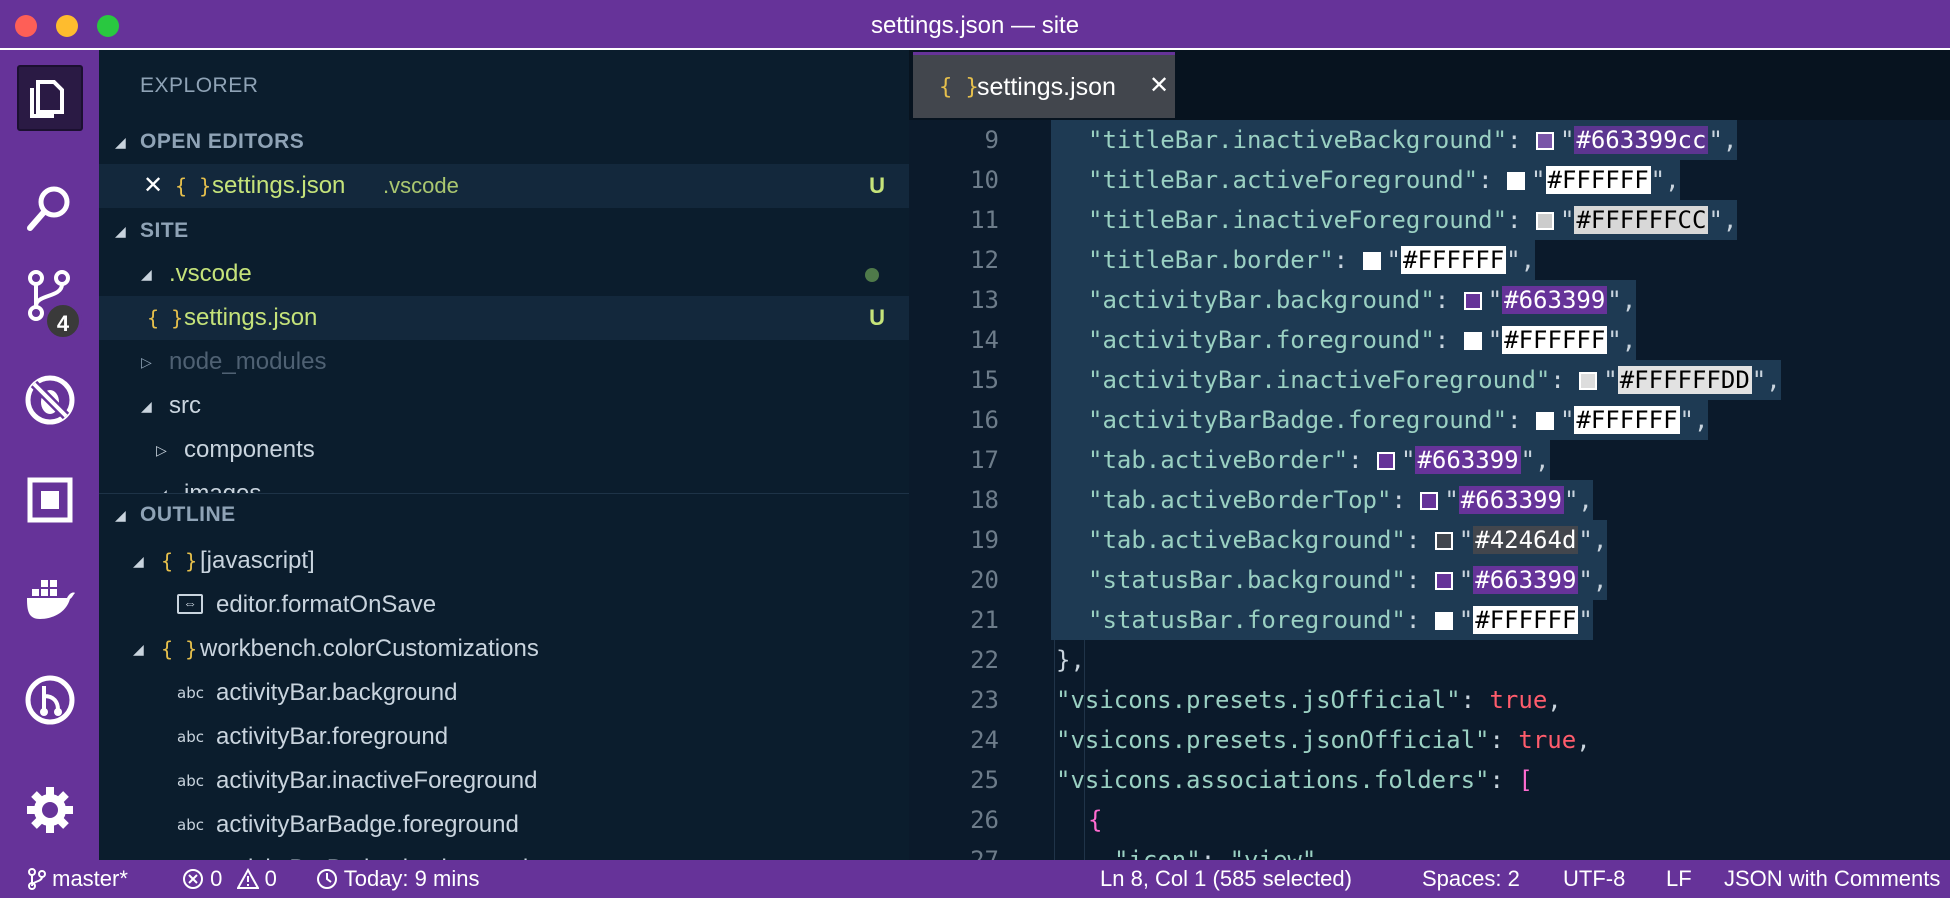  What do you see at coordinates (1837, 879) in the screenshot?
I see `language-mode: JSON with Comments` at bounding box center [1837, 879].